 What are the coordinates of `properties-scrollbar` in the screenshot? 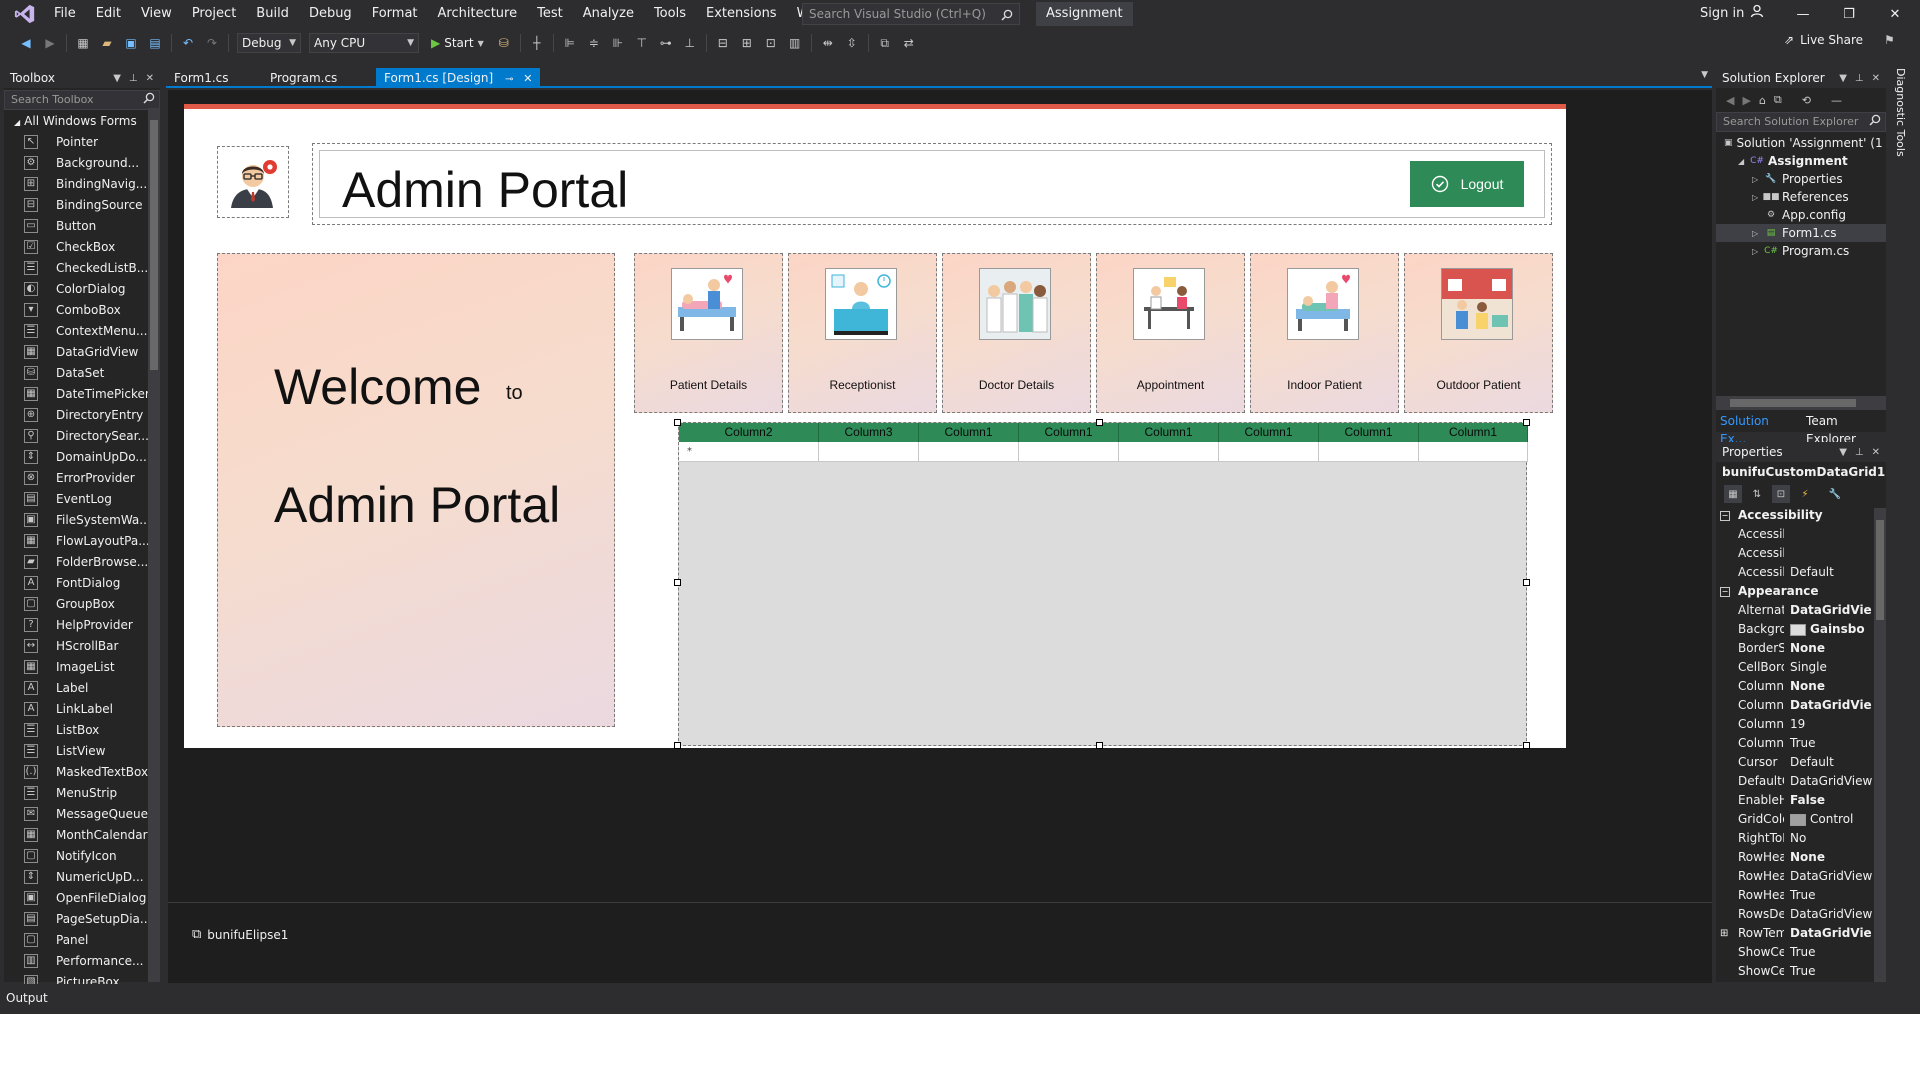 It's located at (1880, 745).